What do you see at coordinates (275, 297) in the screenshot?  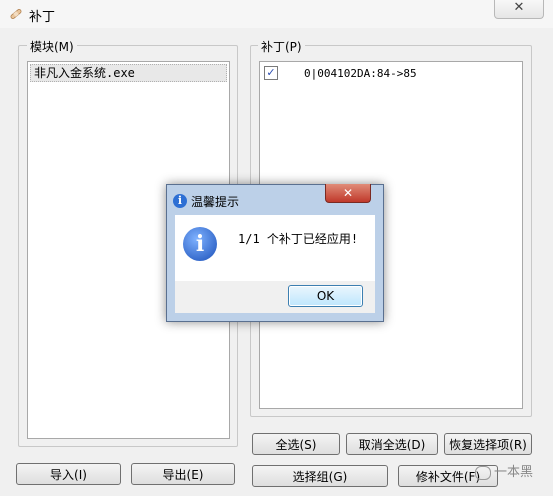 I see `dialog-footer: OK` at bounding box center [275, 297].